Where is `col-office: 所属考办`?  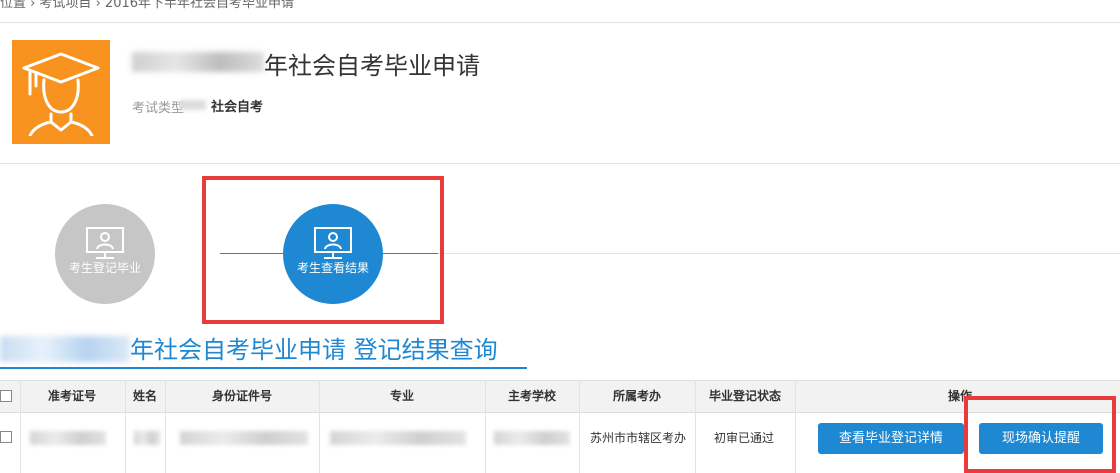
col-office: 所属考办 is located at coordinates (636, 396).